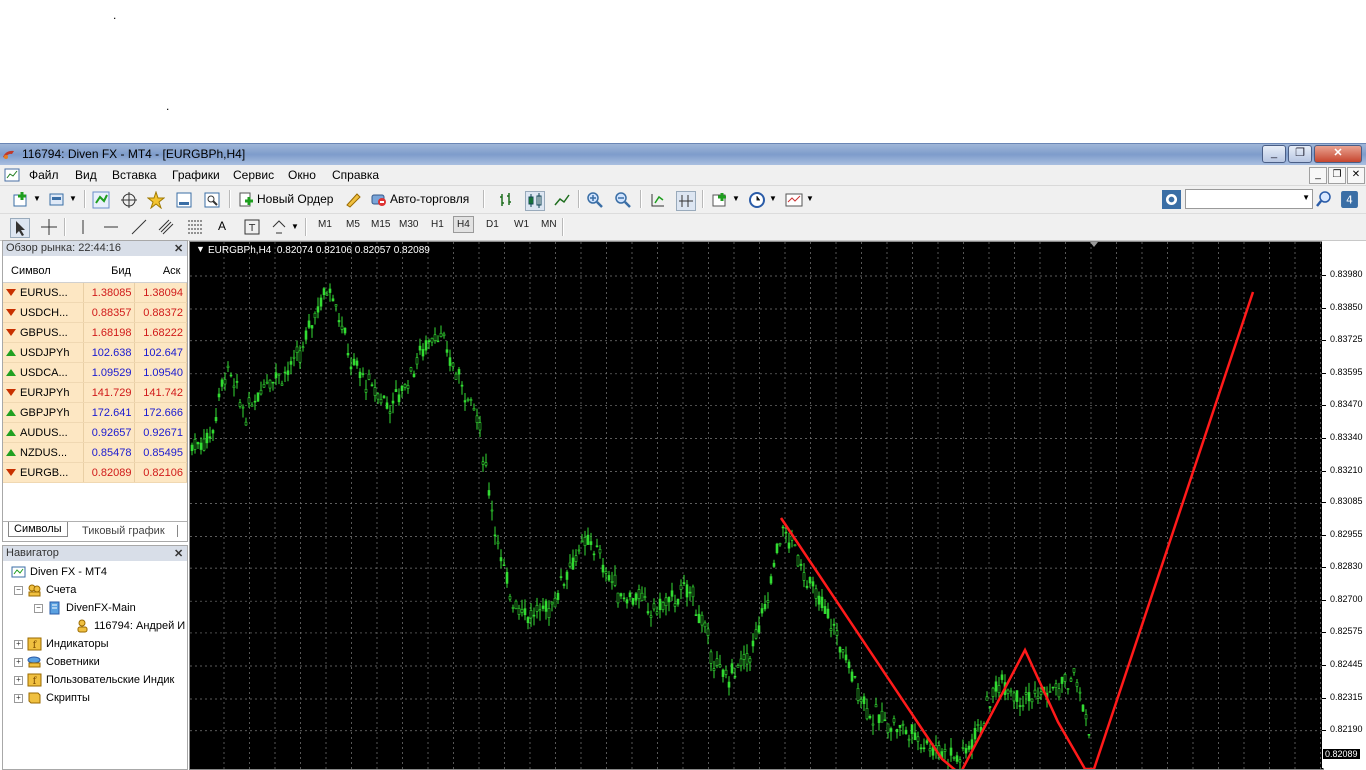 Image resolution: width=1366 pixels, height=770 pixels. I want to click on fibonacci-icon, so click(195, 227).